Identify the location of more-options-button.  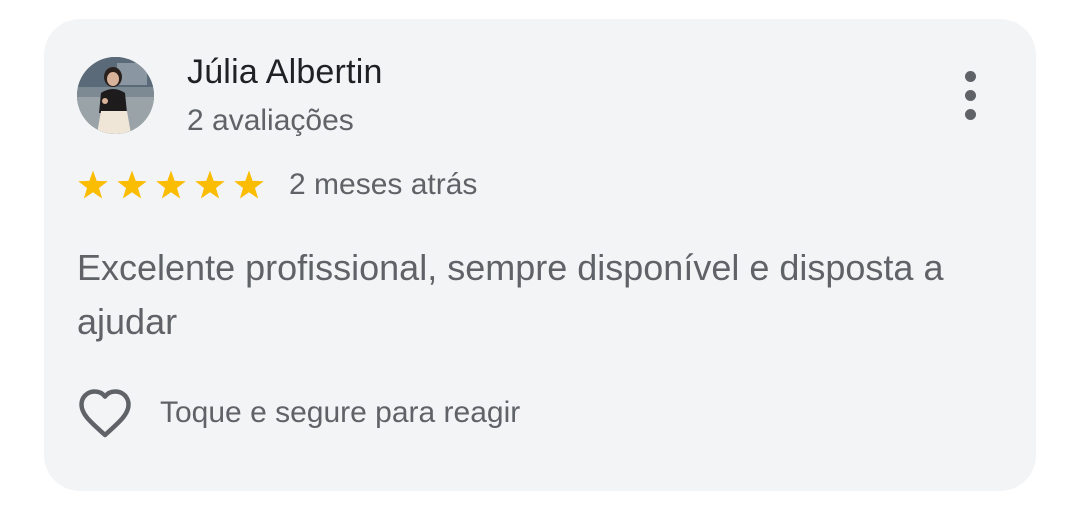
(970, 95).